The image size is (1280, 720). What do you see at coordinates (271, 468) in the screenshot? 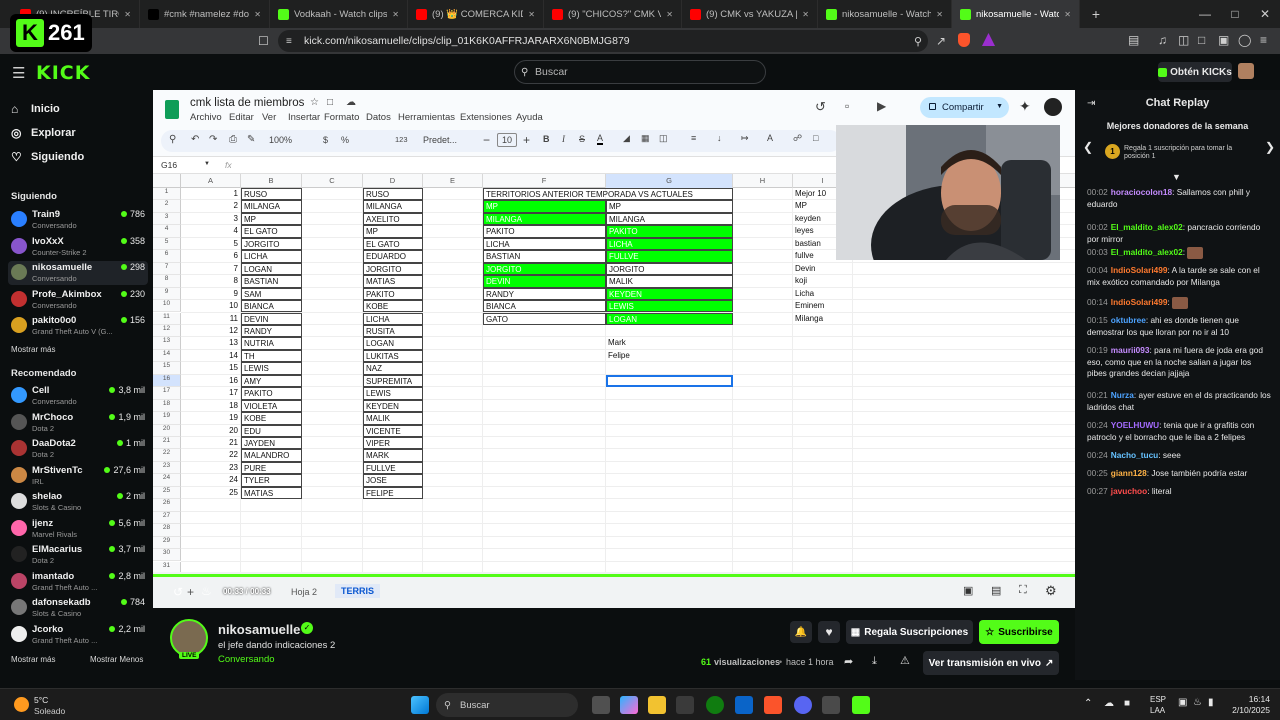
I see `cell-member-old: PURE` at bounding box center [271, 468].